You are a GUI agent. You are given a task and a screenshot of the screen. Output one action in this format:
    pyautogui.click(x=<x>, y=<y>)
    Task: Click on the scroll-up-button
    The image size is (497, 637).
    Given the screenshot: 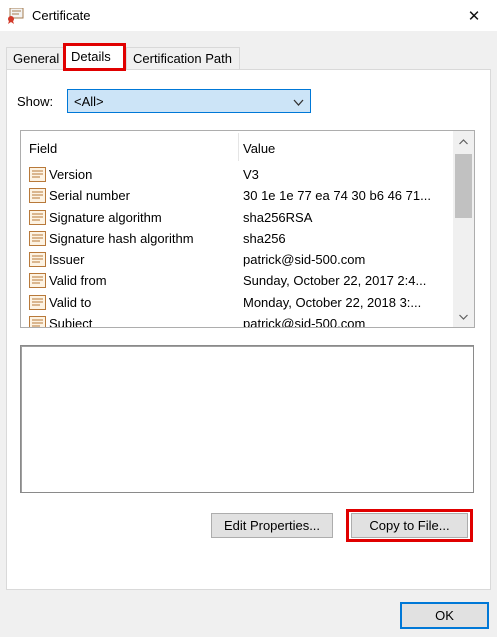 What is the action you would take?
    pyautogui.click(x=463, y=141)
    